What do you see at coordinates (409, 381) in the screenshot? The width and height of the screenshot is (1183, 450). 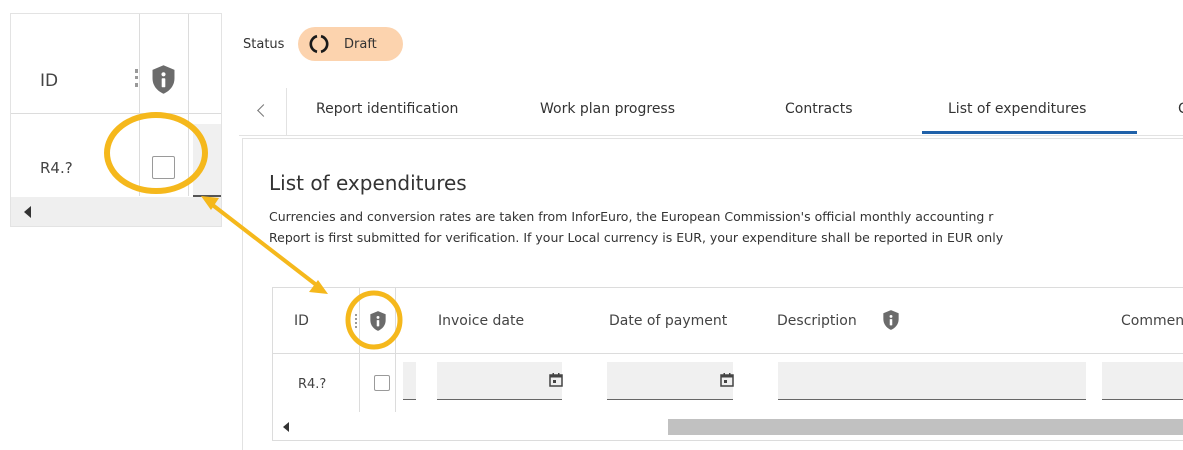 I see `row-field-cut` at bounding box center [409, 381].